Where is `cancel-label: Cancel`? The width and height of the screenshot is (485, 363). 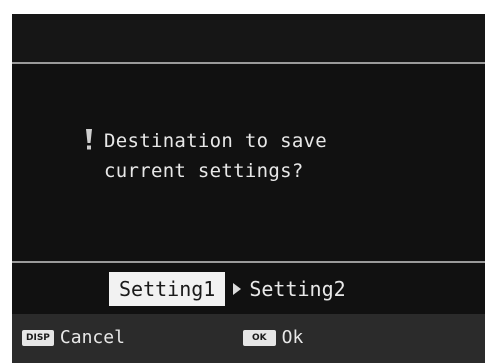 cancel-label: Cancel is located at coordinates (92, 337).